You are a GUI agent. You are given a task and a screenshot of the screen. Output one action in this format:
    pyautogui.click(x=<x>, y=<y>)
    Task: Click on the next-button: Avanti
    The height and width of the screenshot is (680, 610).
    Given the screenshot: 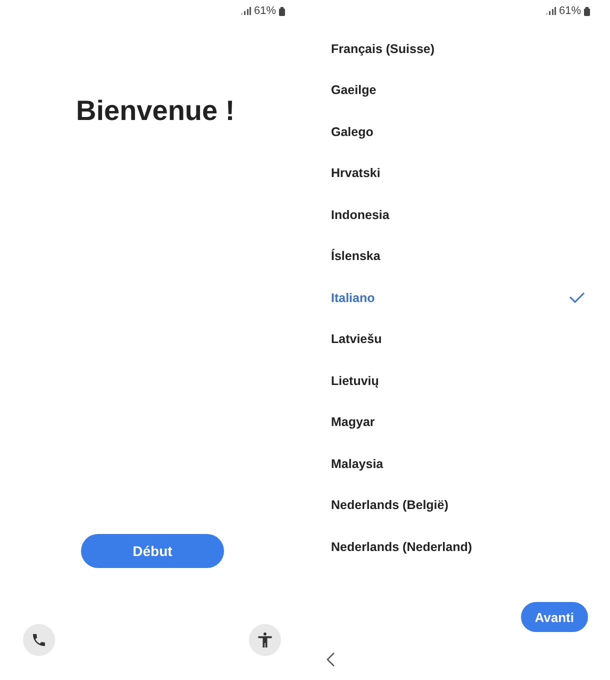 What is the action you would take?
    pyautogui.click(x=554, y=617)
    